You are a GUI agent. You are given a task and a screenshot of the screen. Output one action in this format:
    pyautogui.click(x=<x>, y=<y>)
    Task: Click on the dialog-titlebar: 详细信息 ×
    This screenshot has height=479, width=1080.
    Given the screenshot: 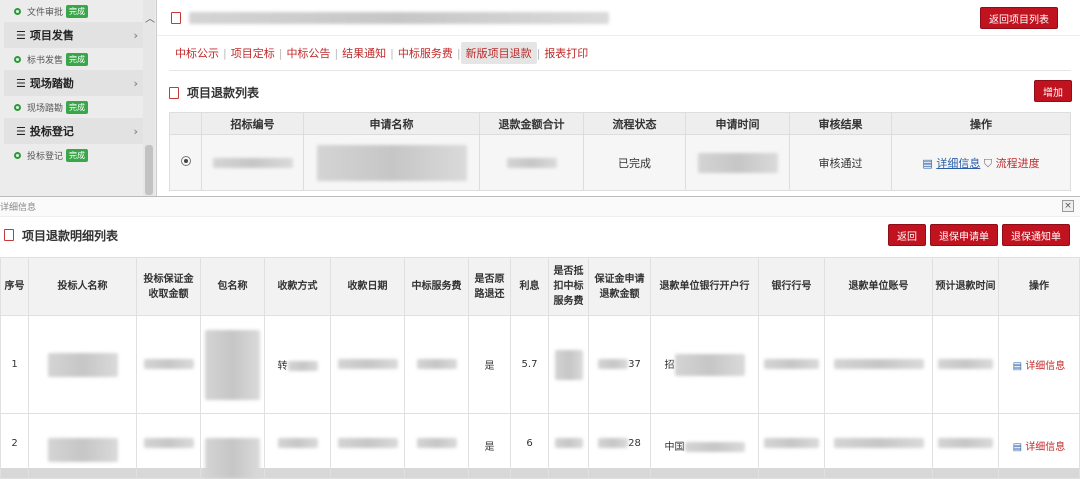 What is the action you would take?
    pyautogui.click(x=540, y=207)
    